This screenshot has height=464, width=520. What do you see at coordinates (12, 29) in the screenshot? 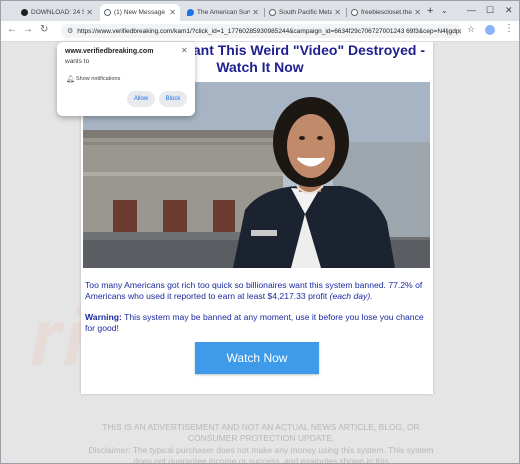
I see `back-icon: ←` at bounding box center [12, 29].